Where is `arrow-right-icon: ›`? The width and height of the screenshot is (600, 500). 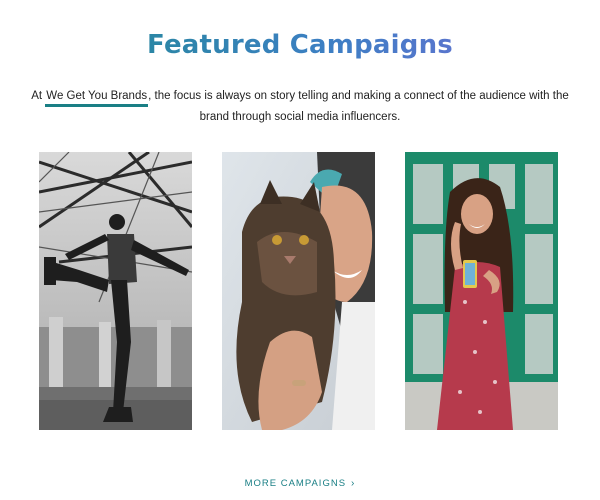
arrow-right-icon: › is located at coordinates (353, 483).